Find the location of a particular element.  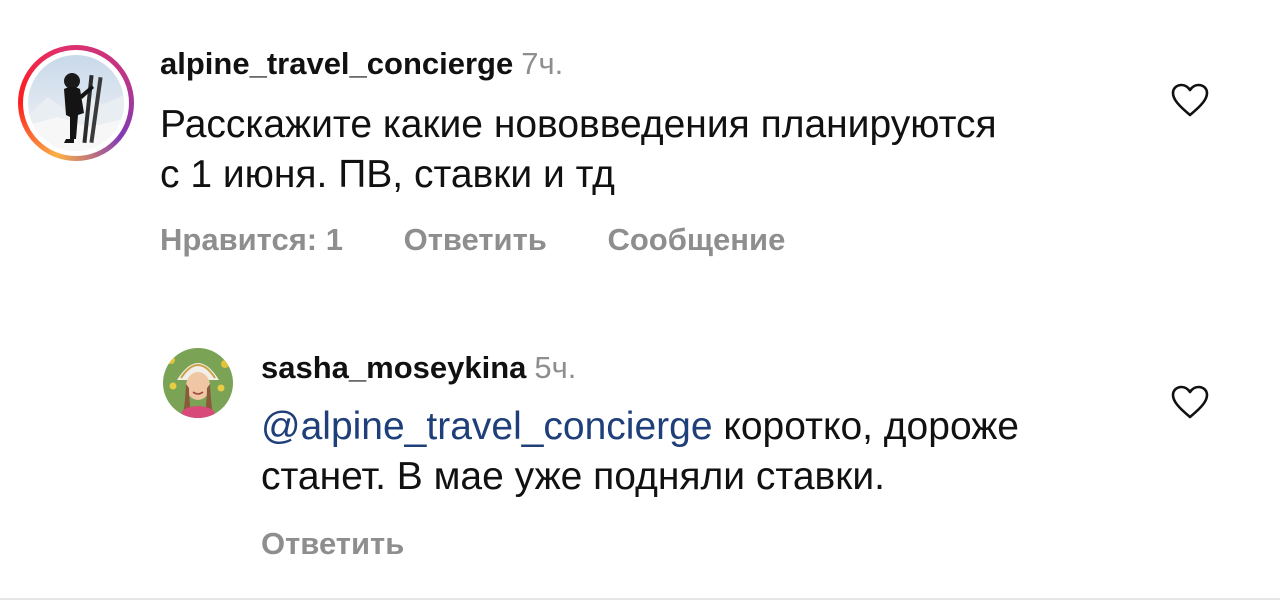

username: alpine_travel_concierge is located at coordinates (336, 63).